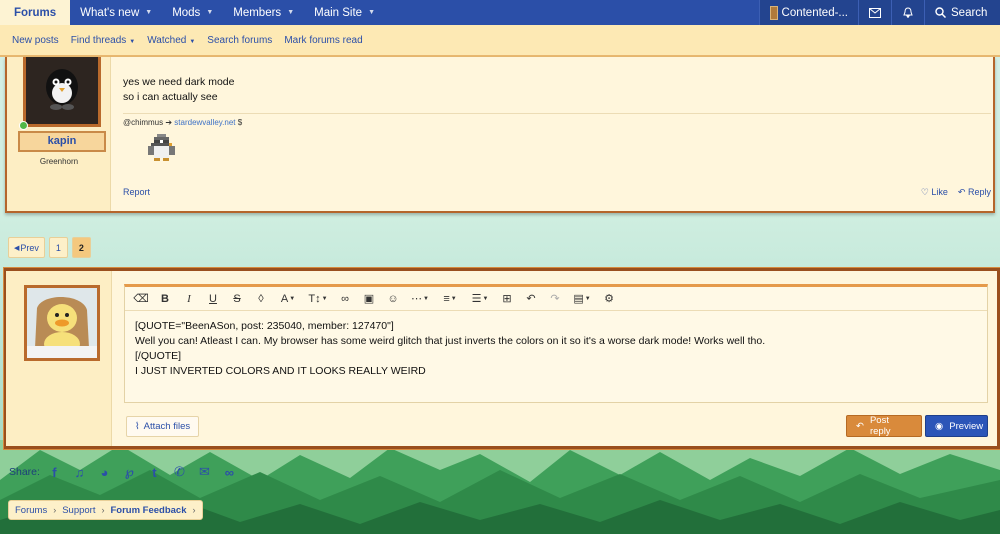 The image size is (1000, 534). I want to click on editor-settings-button: ⚙, so click(609, 299).